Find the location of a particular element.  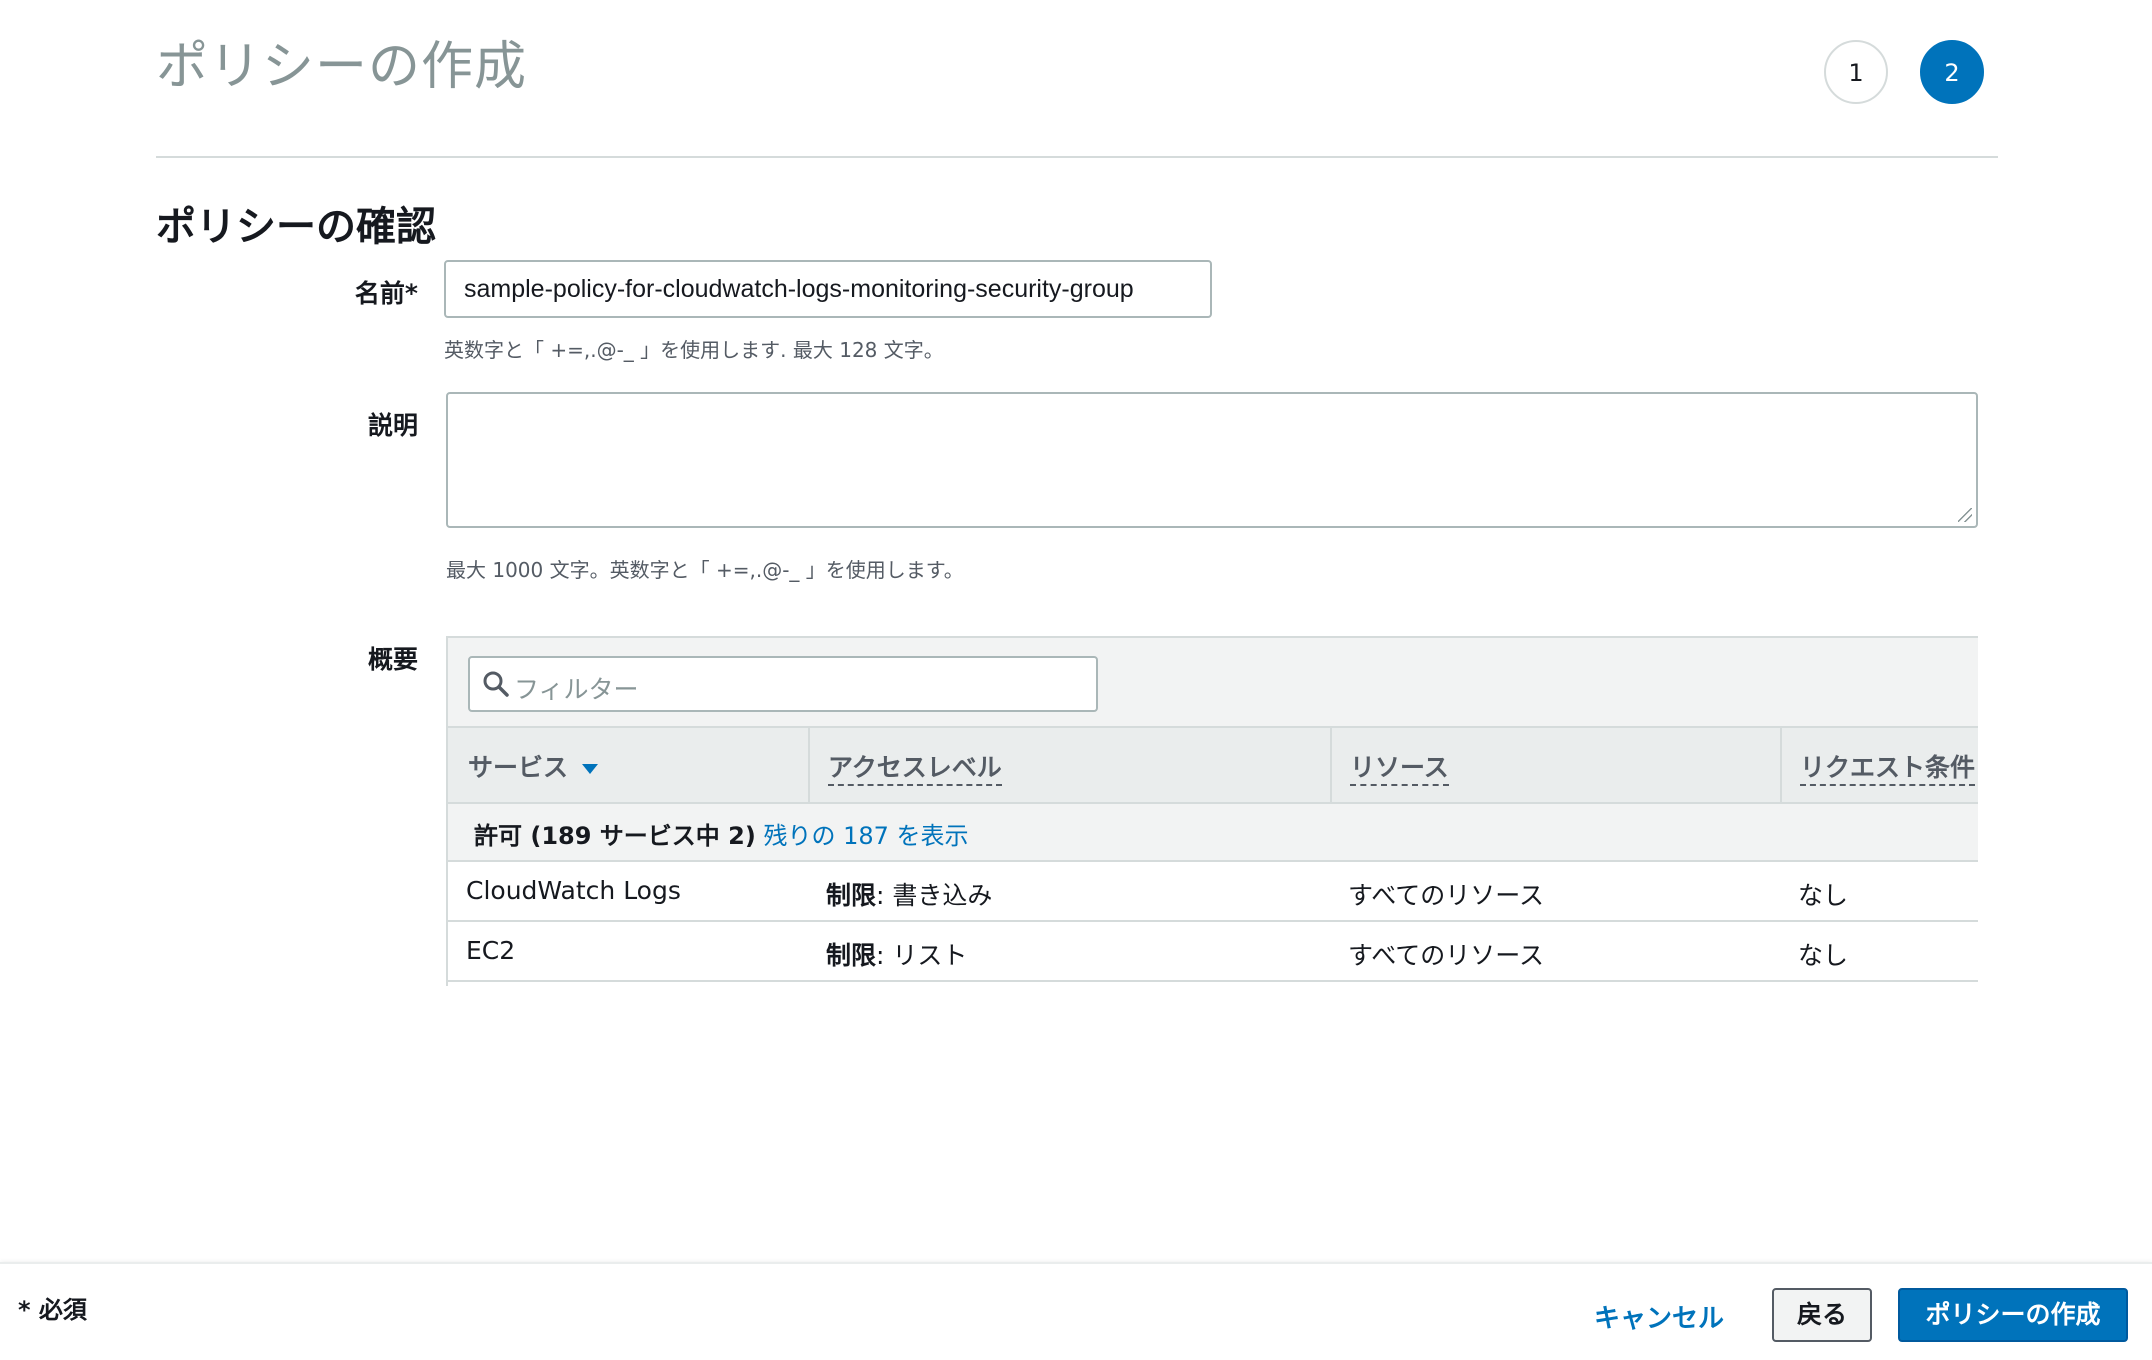

allow-group-label: 許可 (189 サービス中 2) is located at coordinates (615, 836).